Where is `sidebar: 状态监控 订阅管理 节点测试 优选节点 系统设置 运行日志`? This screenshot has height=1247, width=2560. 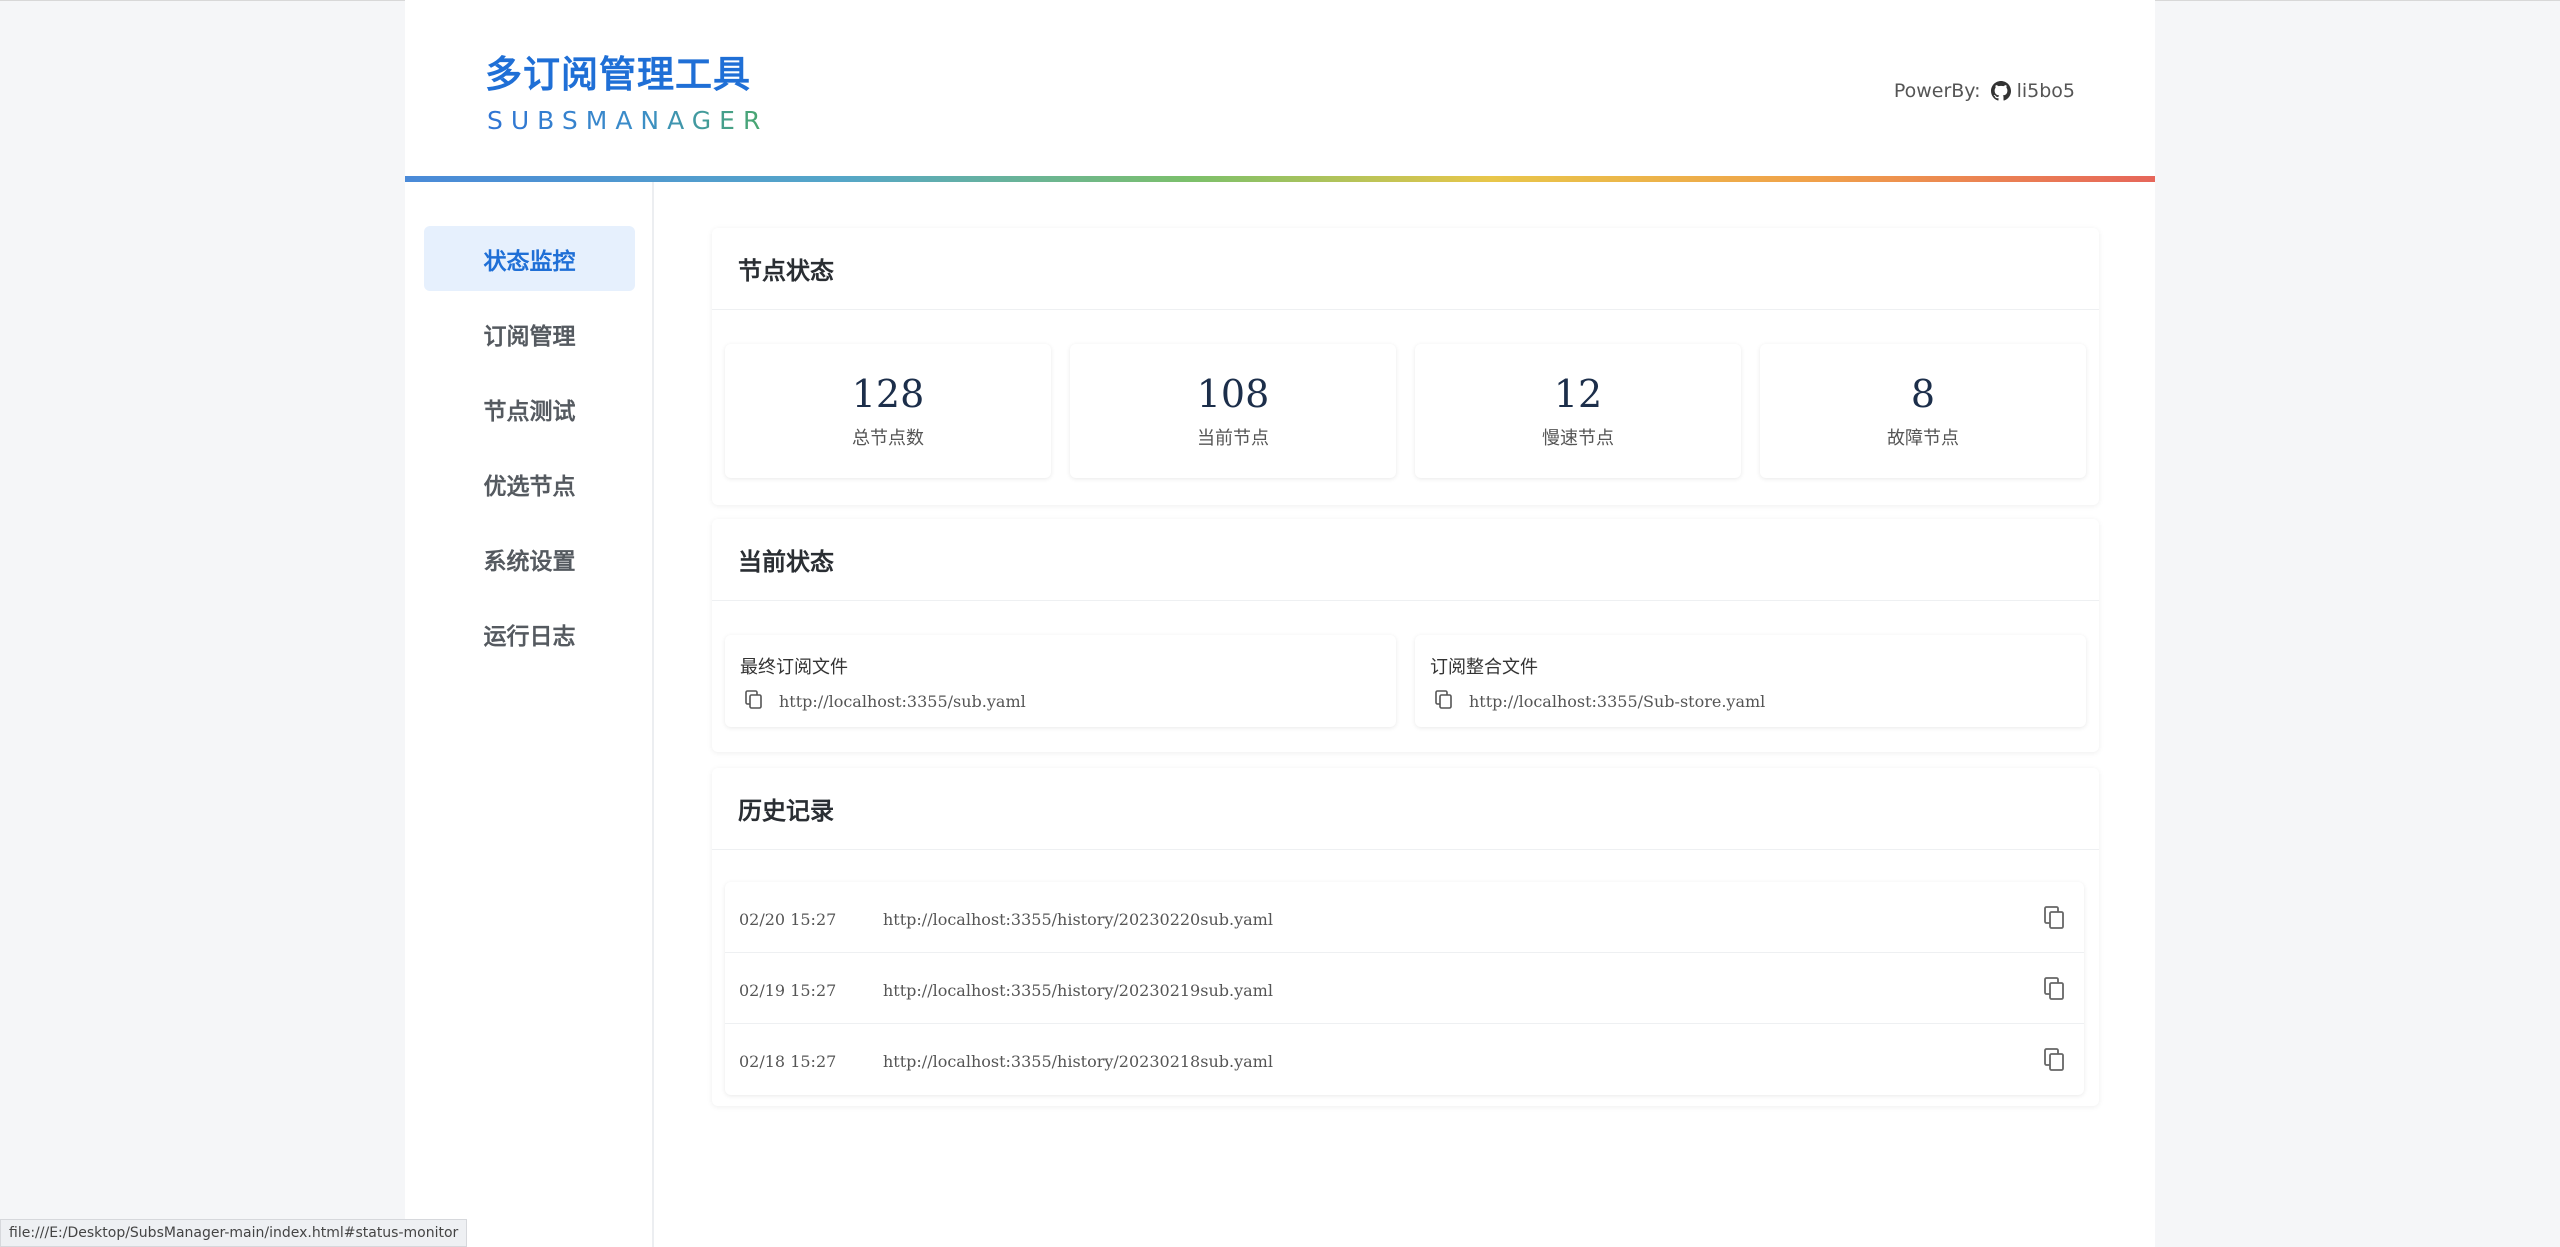 sidebar: 状态监控 订阅管理 节点测试 优选节点 系统设置 运行日志 is located at coordinates (529, 714).